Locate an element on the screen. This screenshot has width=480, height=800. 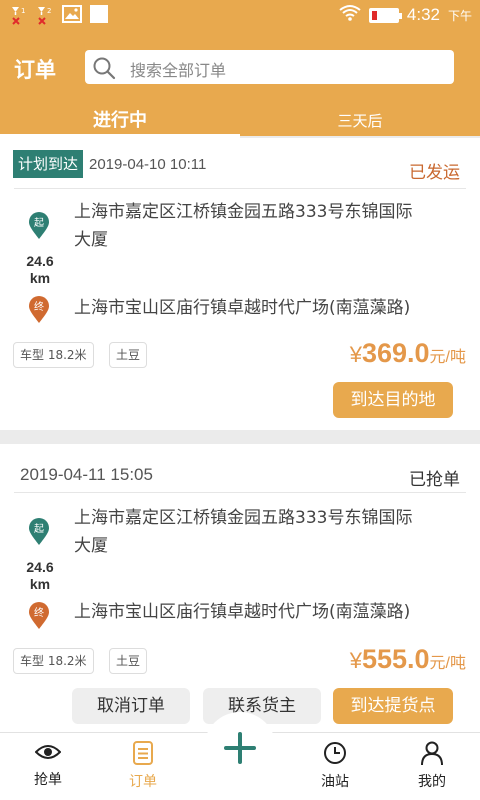
price-amount: 555.0 is located at coordinates (395, 659).